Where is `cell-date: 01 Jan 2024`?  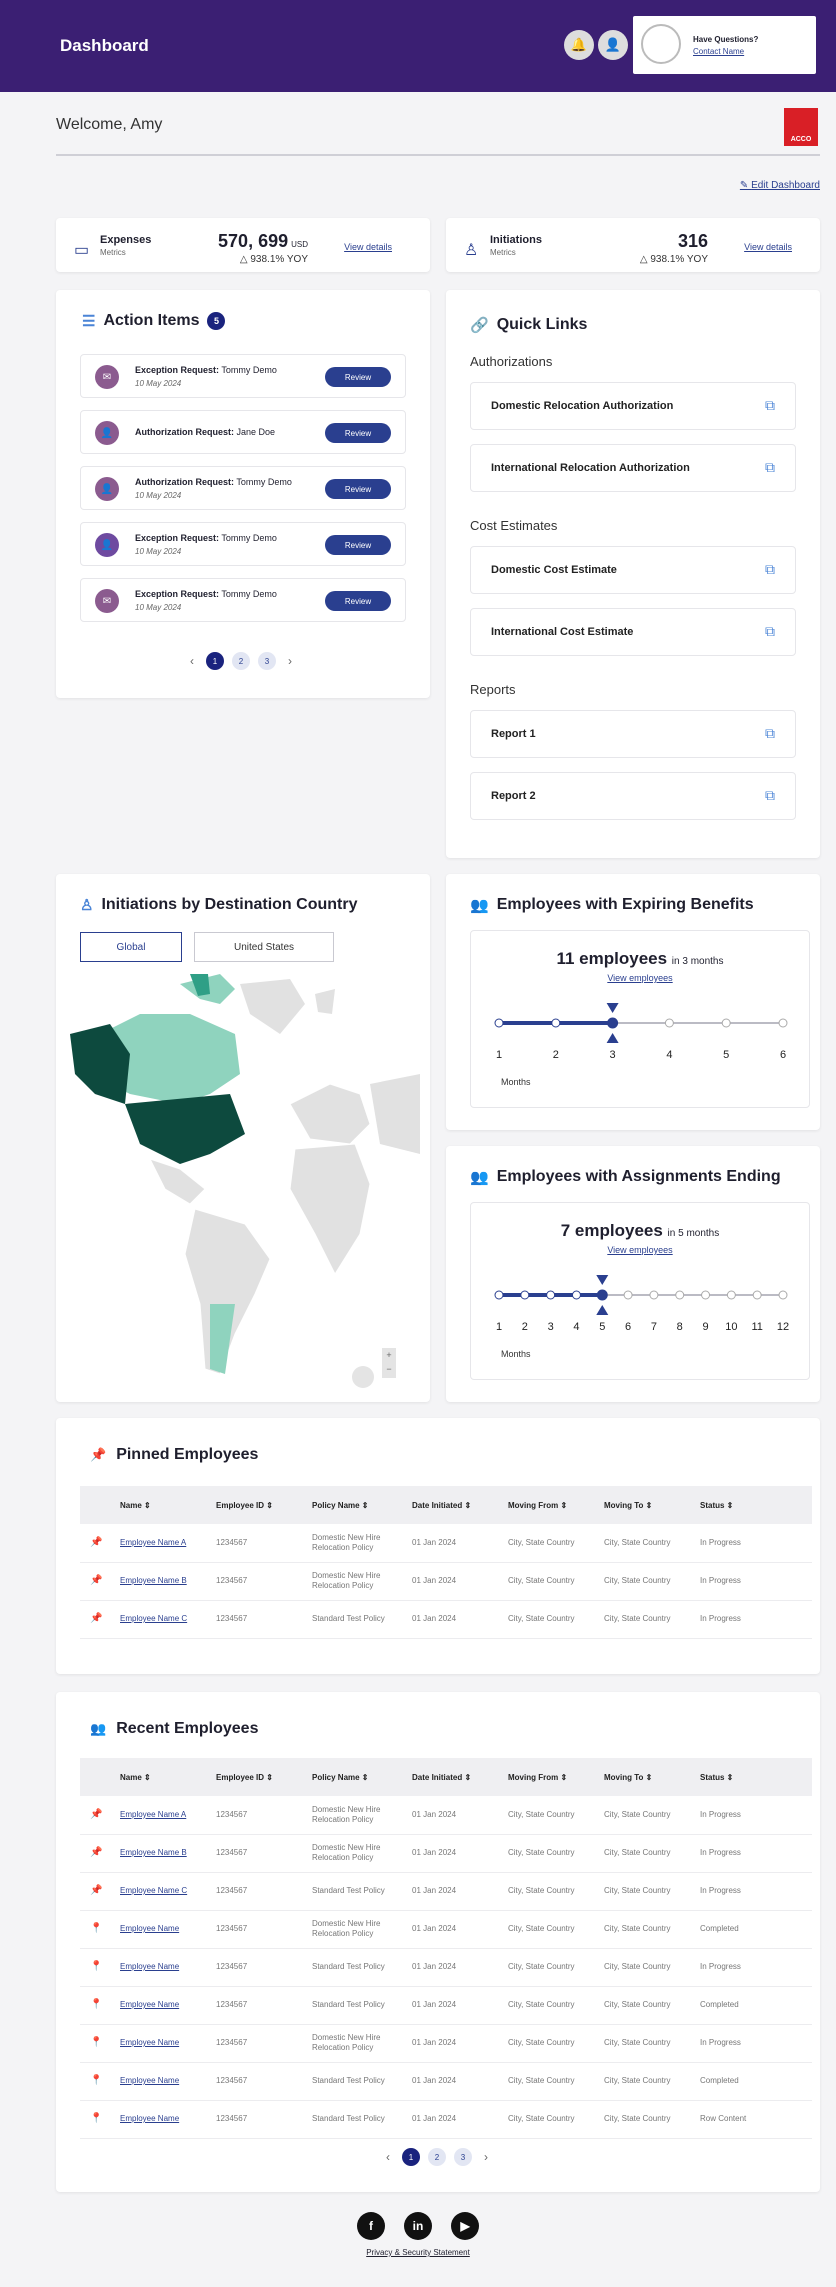 cell-date: 01 Jan 2024 is located at coordinates (460, 1581).